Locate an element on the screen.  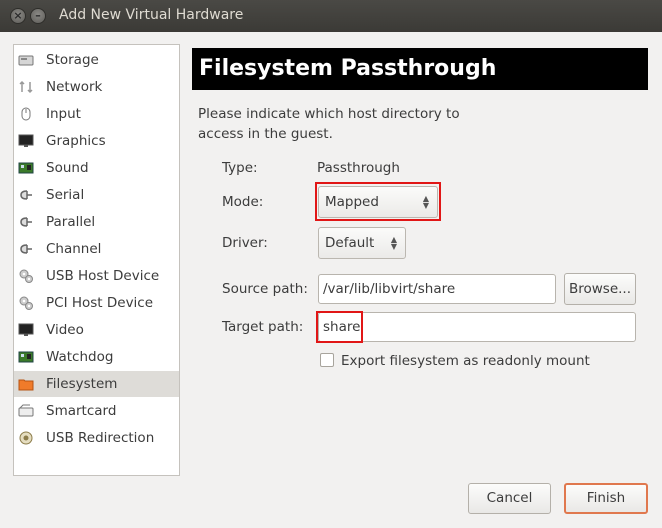
sound-card-icon is located at coordinates (26, 168).